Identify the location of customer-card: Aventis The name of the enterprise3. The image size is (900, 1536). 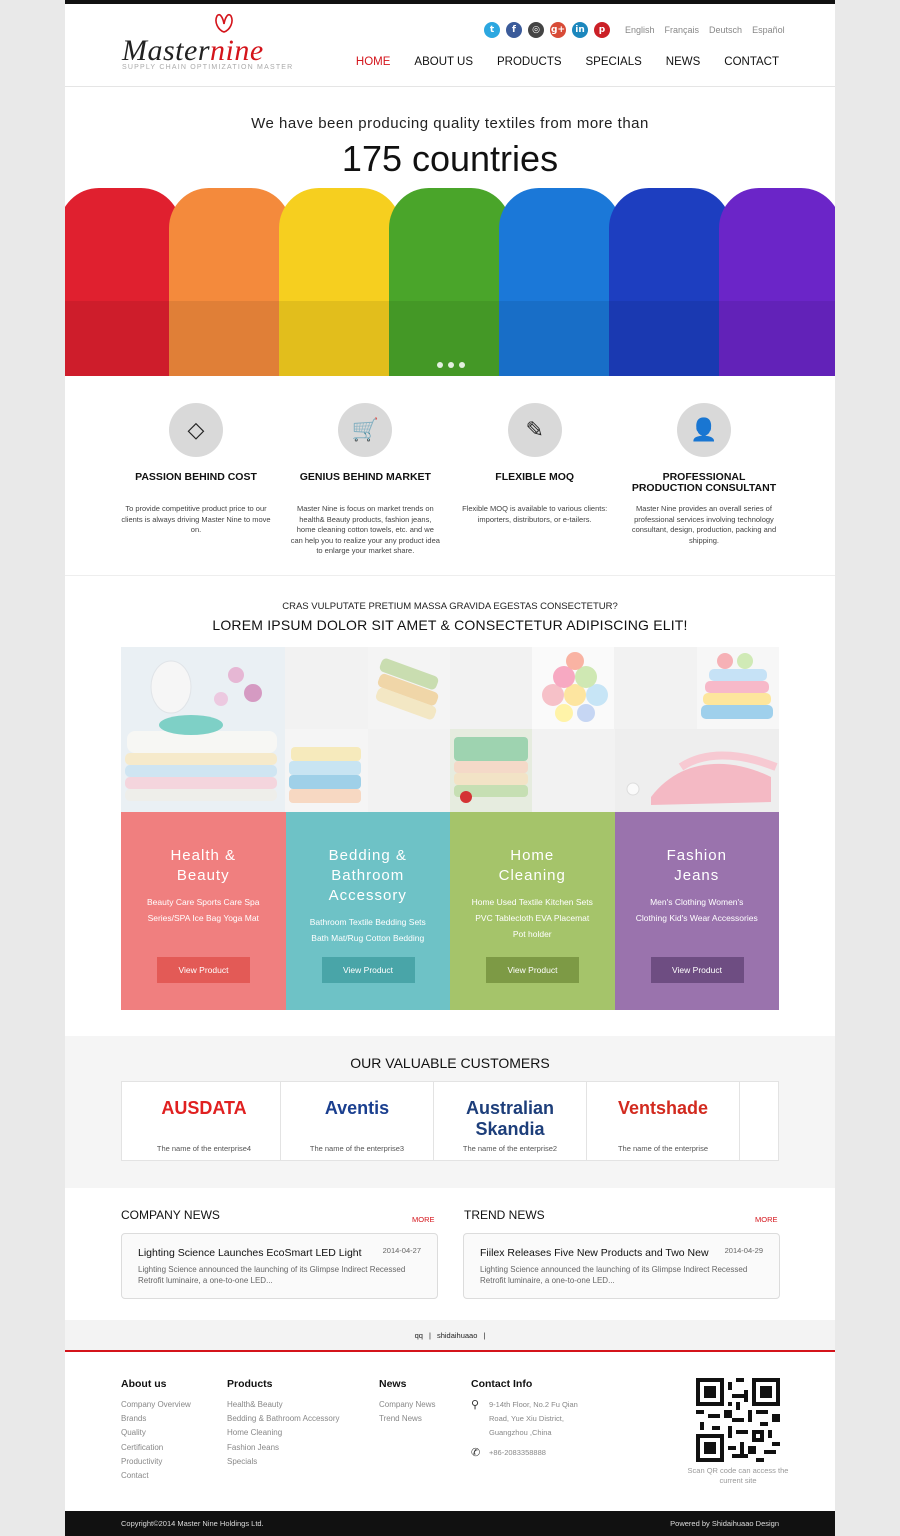
(357, 1121).